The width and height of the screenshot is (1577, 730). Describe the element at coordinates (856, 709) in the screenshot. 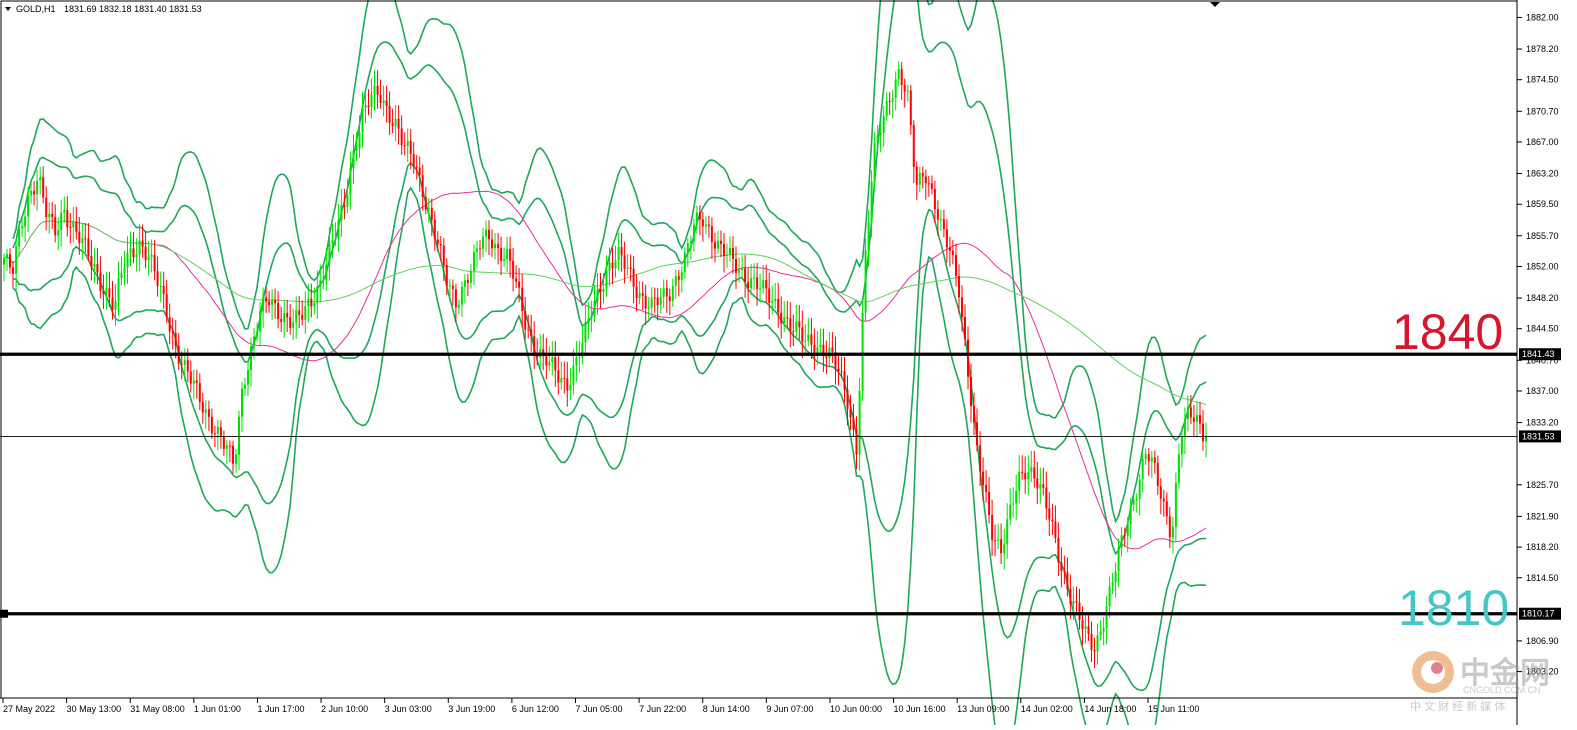

I see `time-tick-label: 10 Jun 00:00` at that location.